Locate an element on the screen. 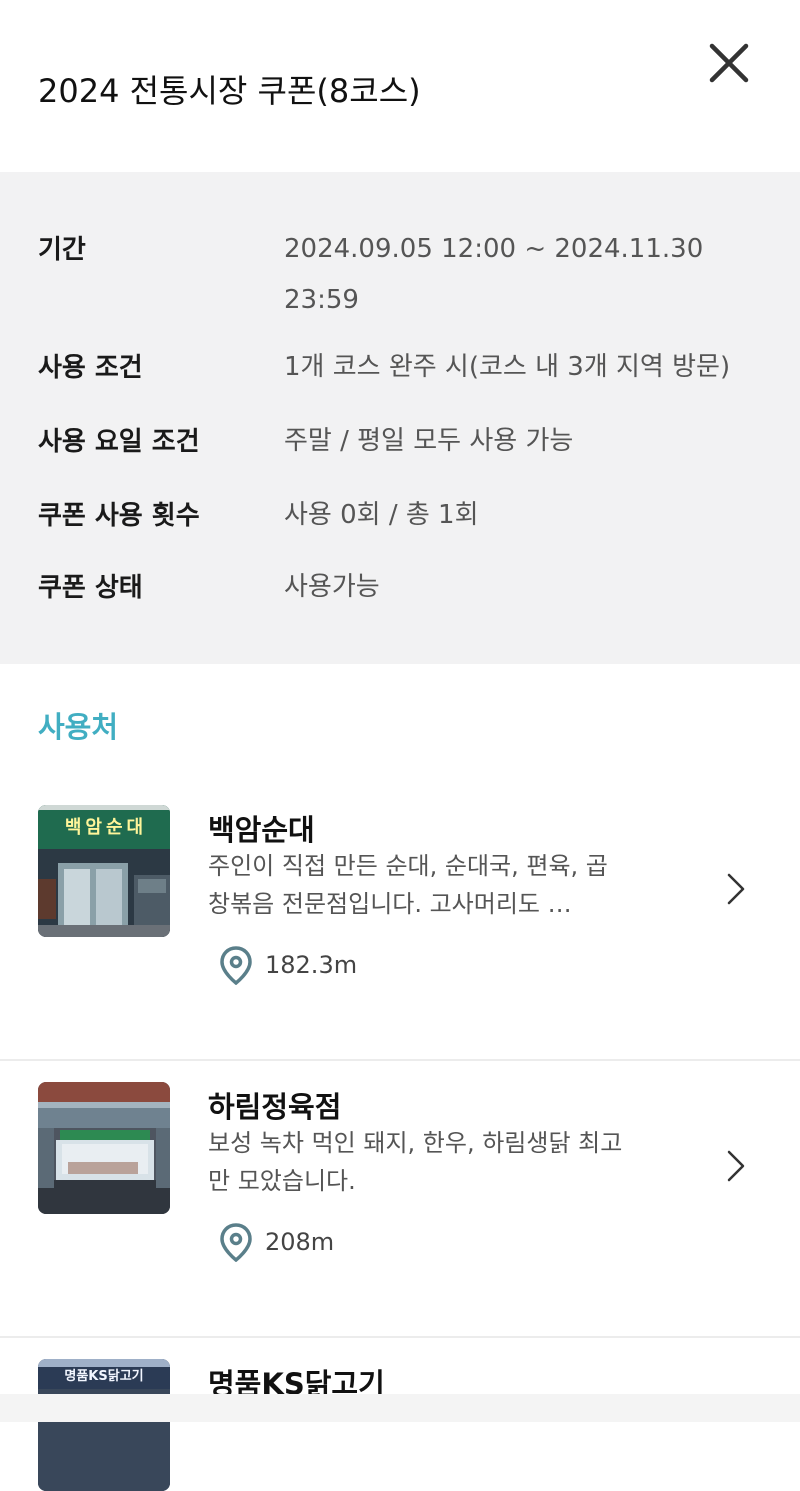  place-name: 하림정육점 is located at coordinates (275, 1107).